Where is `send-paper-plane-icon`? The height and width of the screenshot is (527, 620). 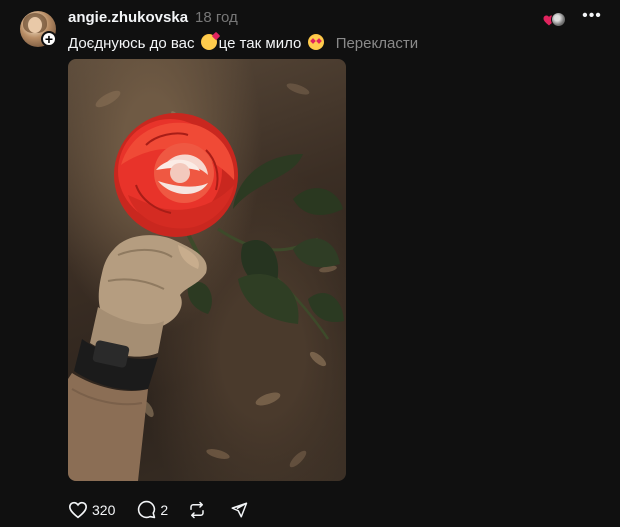 send-paper-plane-icon is located at coordinates (239, 509).